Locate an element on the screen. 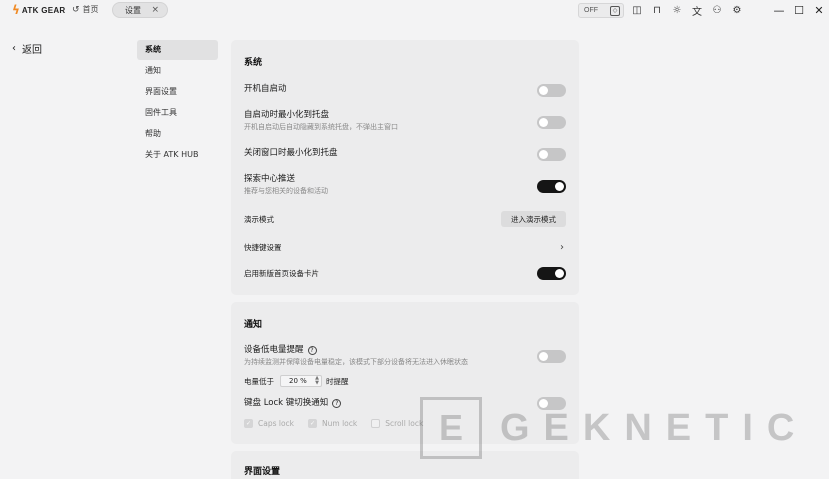  checkbox-caps-lock: ✓ Caps lock is located at coordinates (269, 423).